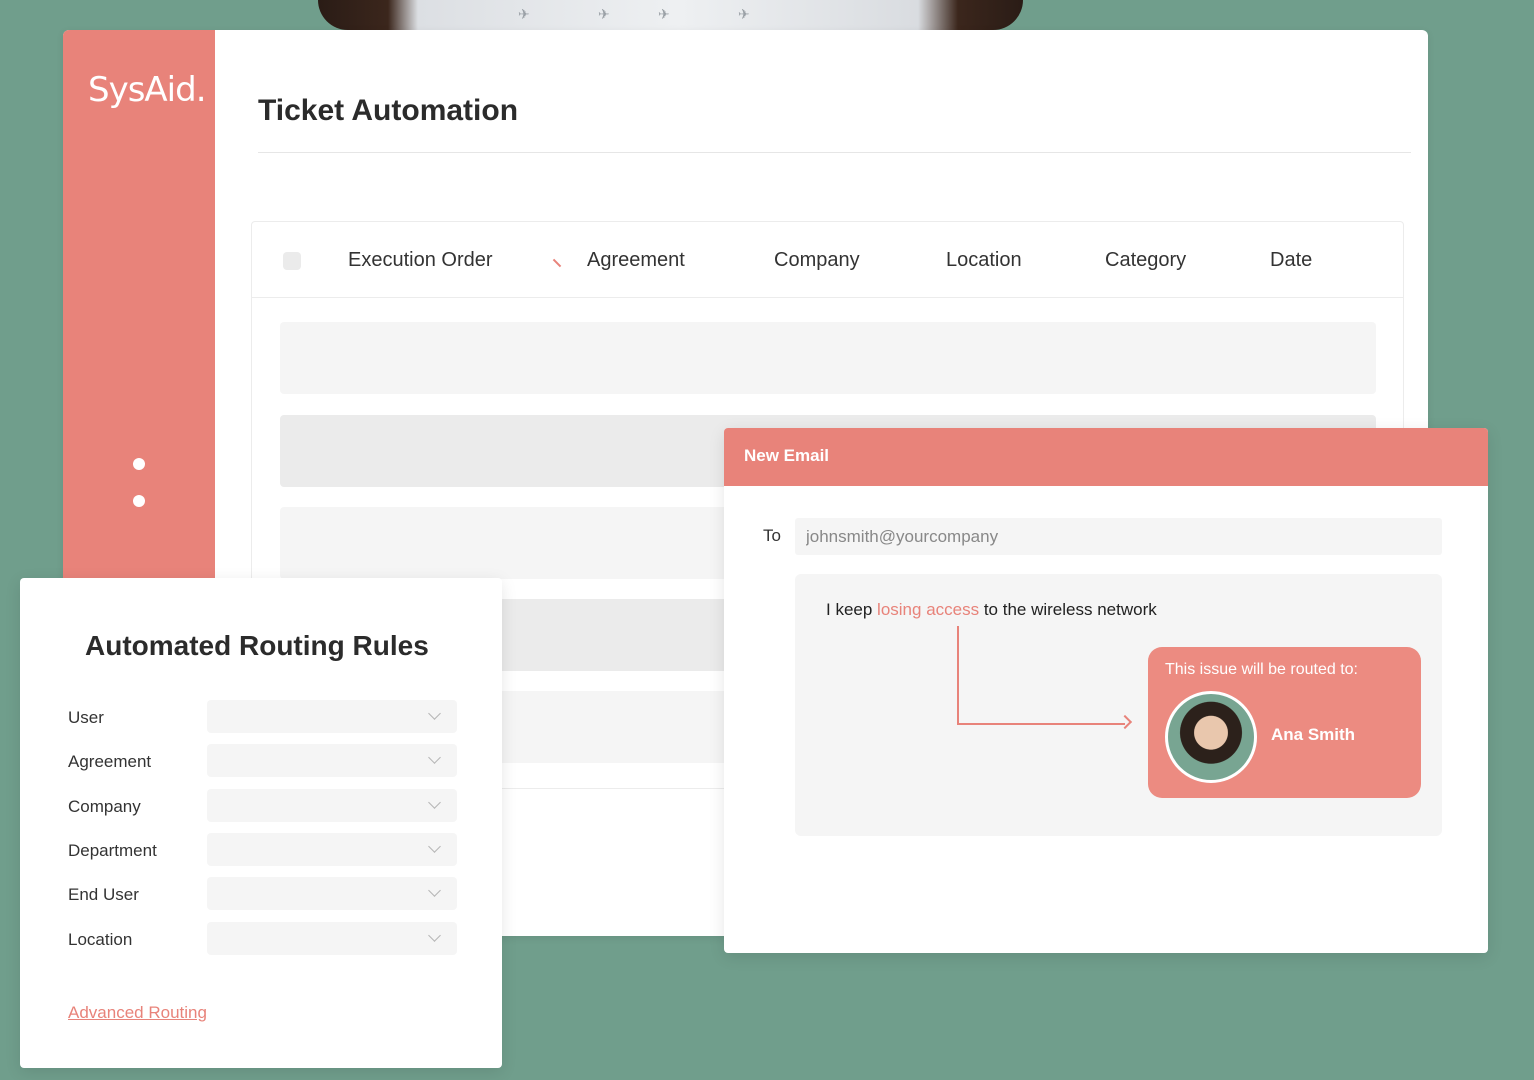  What do you see at coordinates (332, 849) in the screenshot?
I see `department-select` at bounding box center [332, 849].